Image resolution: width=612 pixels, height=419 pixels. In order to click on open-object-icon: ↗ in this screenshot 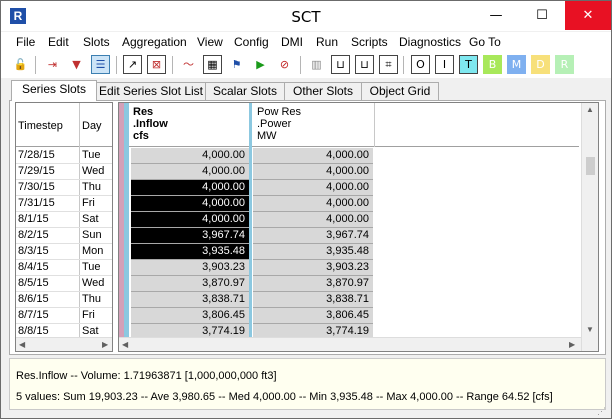, I will do `click(132, 64)`.